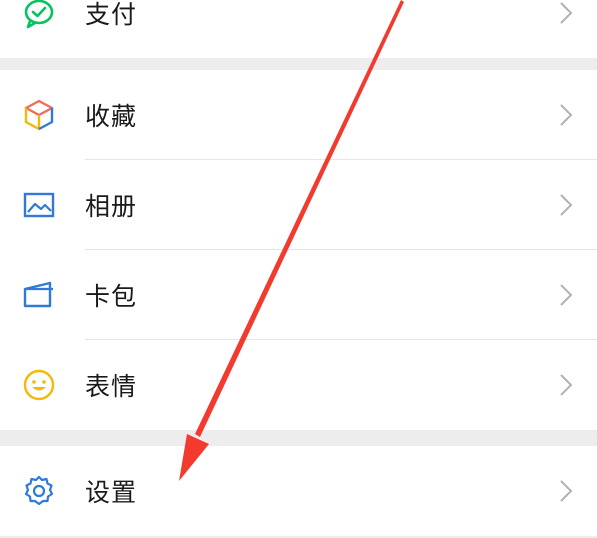  What do you see at coordinates (39, 205) in the screenshot?
I see `image-icon` at bounding box center [39, 205].